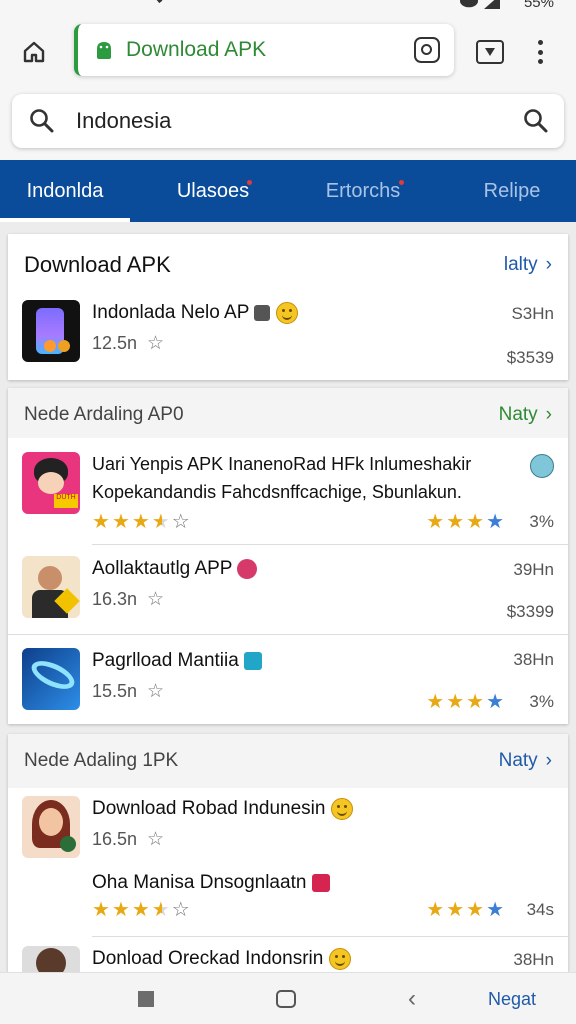 The height and width of the screenshot is (1024, 576). I want to click on home-icon, so click(34, 52).